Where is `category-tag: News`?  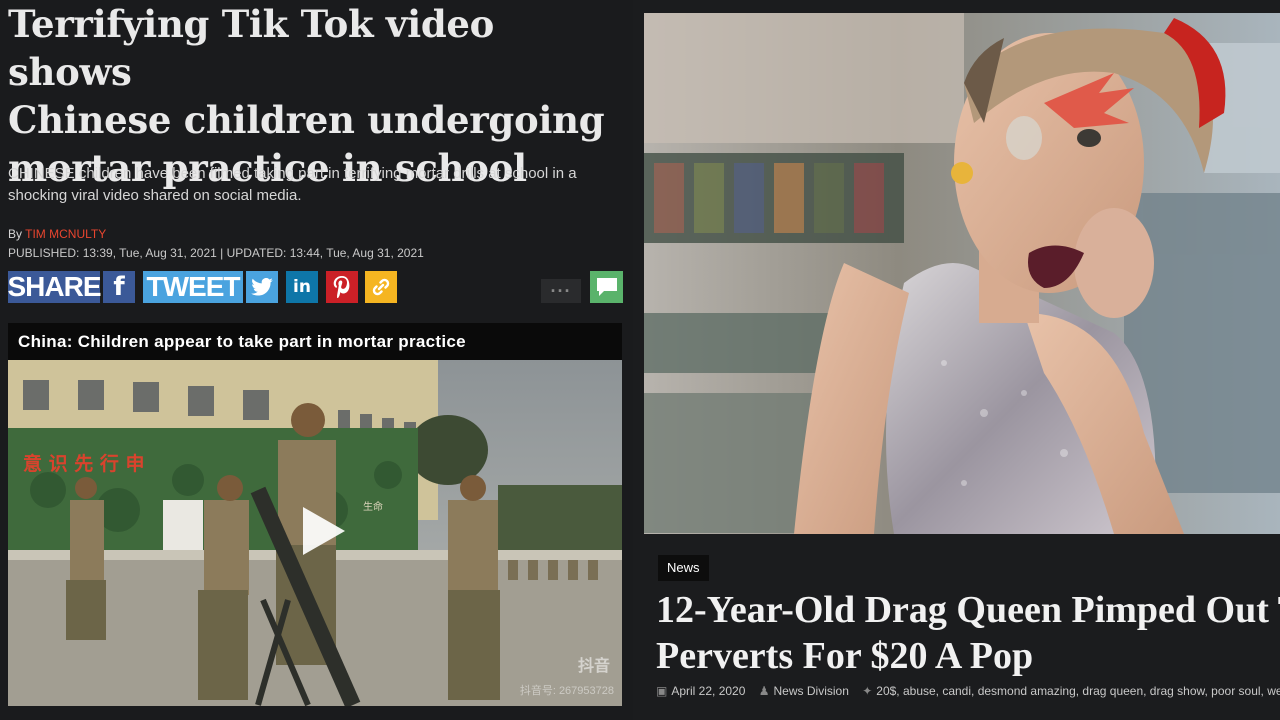
category-tag: News is located at coordinates (683, 568).